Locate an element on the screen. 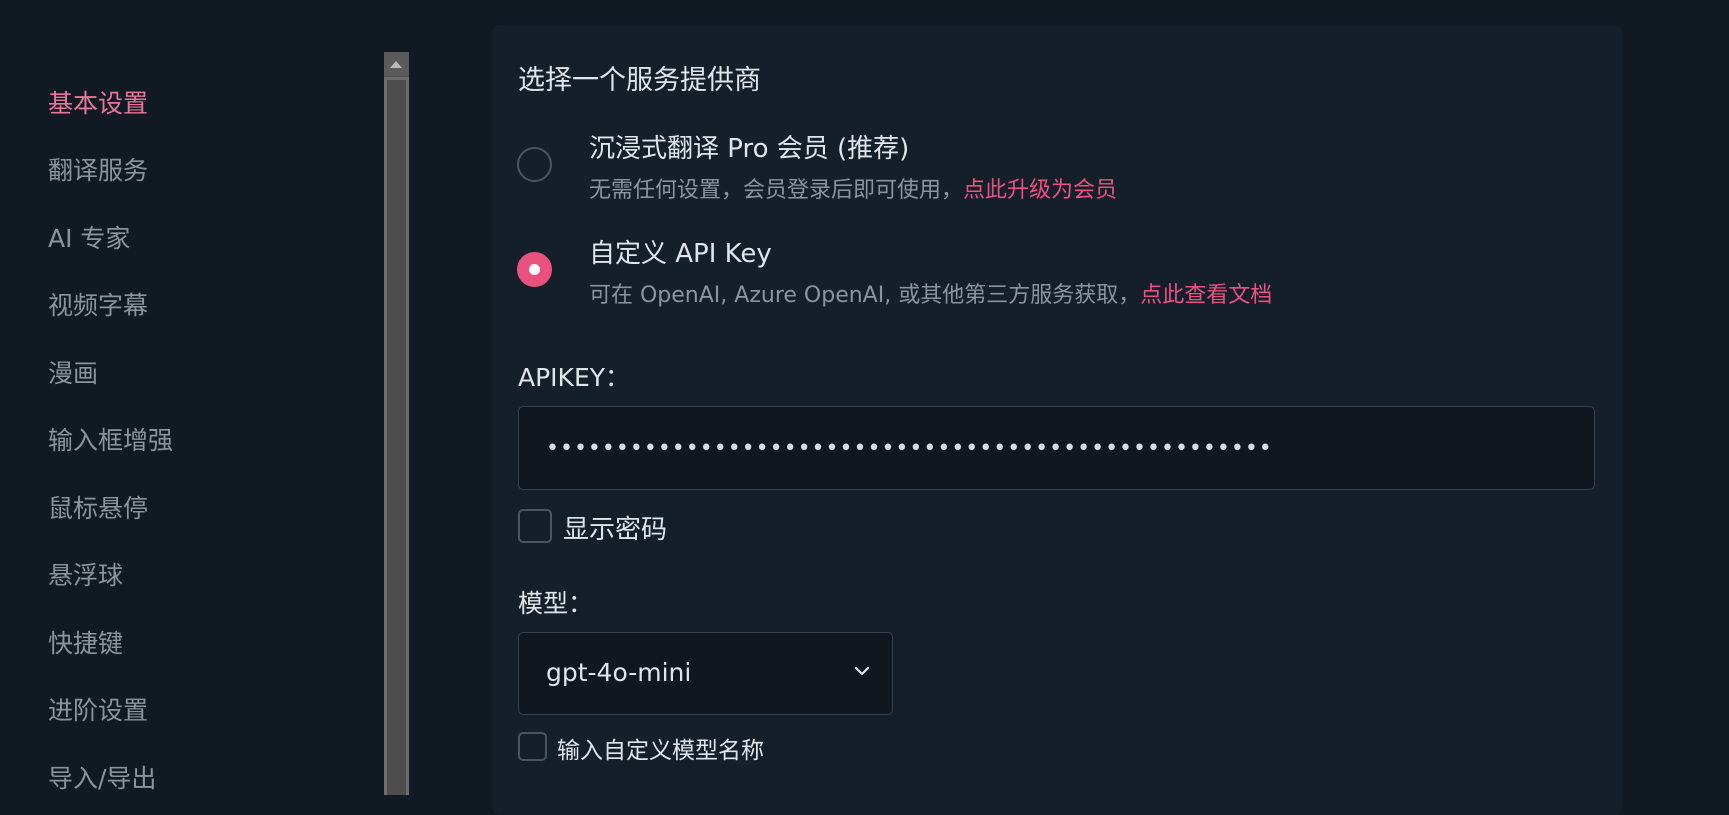  radio-custom-api-key is located at coordinates (534, 269).